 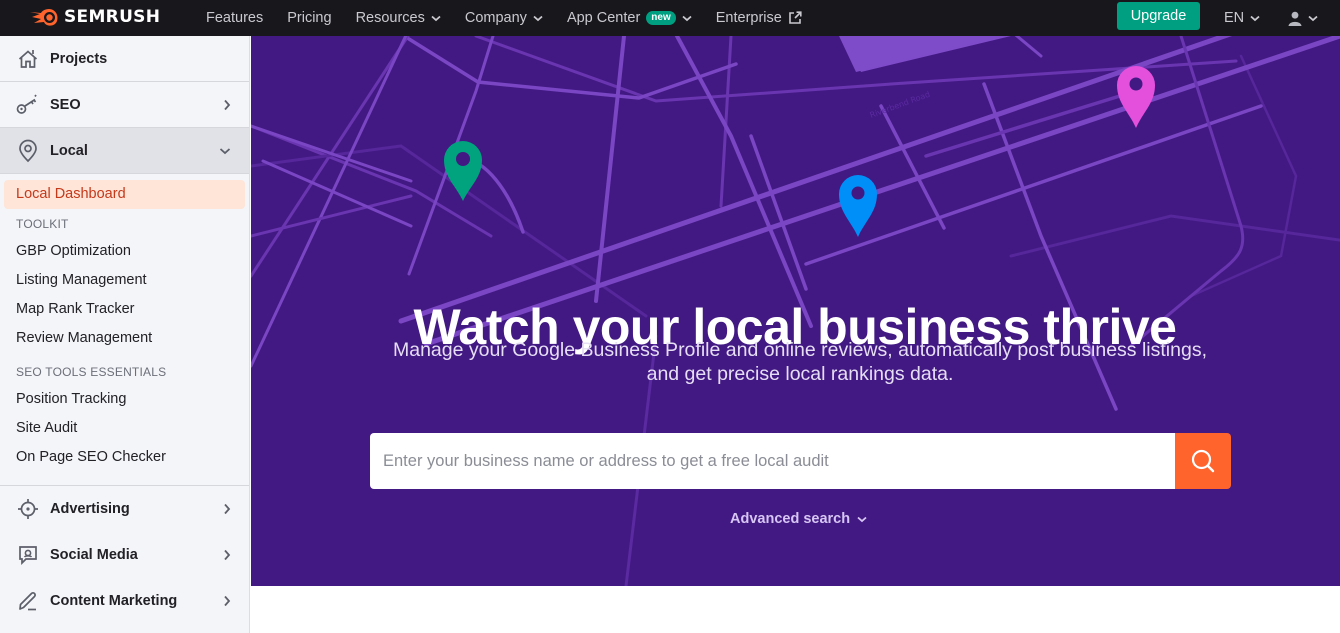 I want to click on street-label: Riverbend Road, so click(x=900, y=105).